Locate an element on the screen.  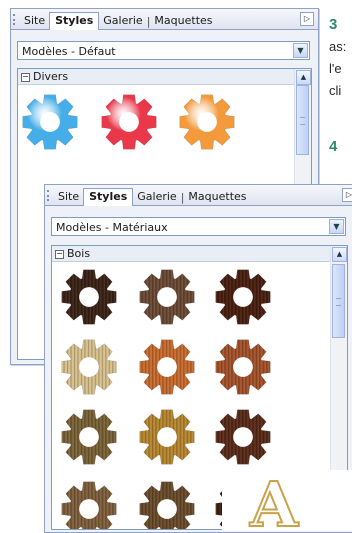
group-header-bois: − Bois is located at coordinates (191, 254).